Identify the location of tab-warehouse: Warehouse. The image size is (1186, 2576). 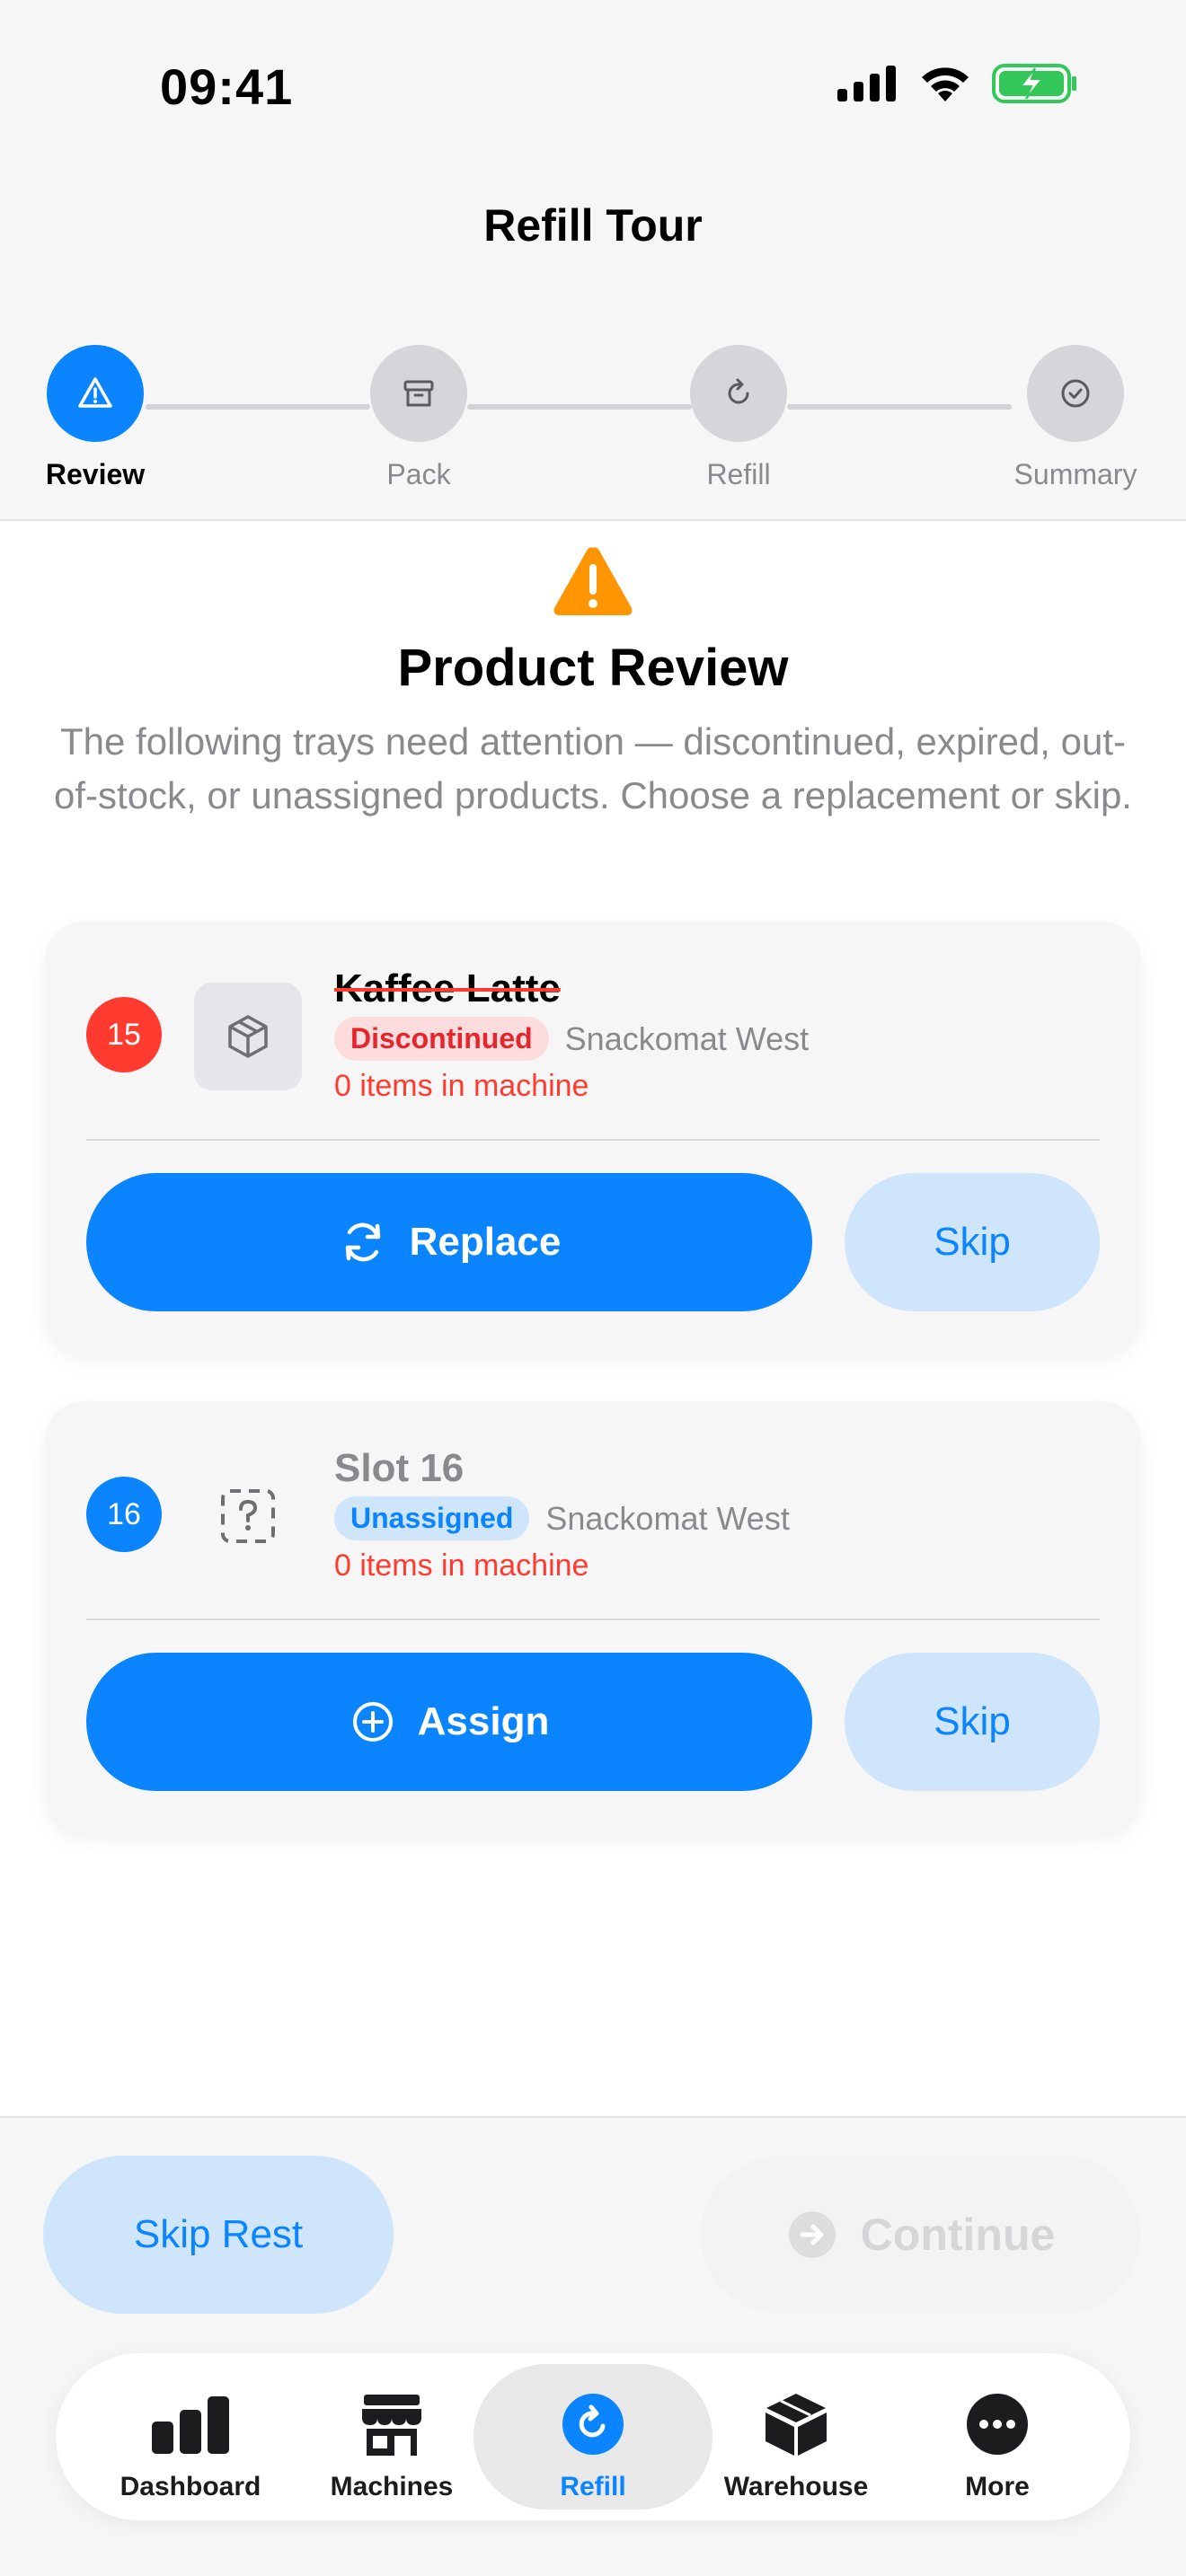
(796, 2437).